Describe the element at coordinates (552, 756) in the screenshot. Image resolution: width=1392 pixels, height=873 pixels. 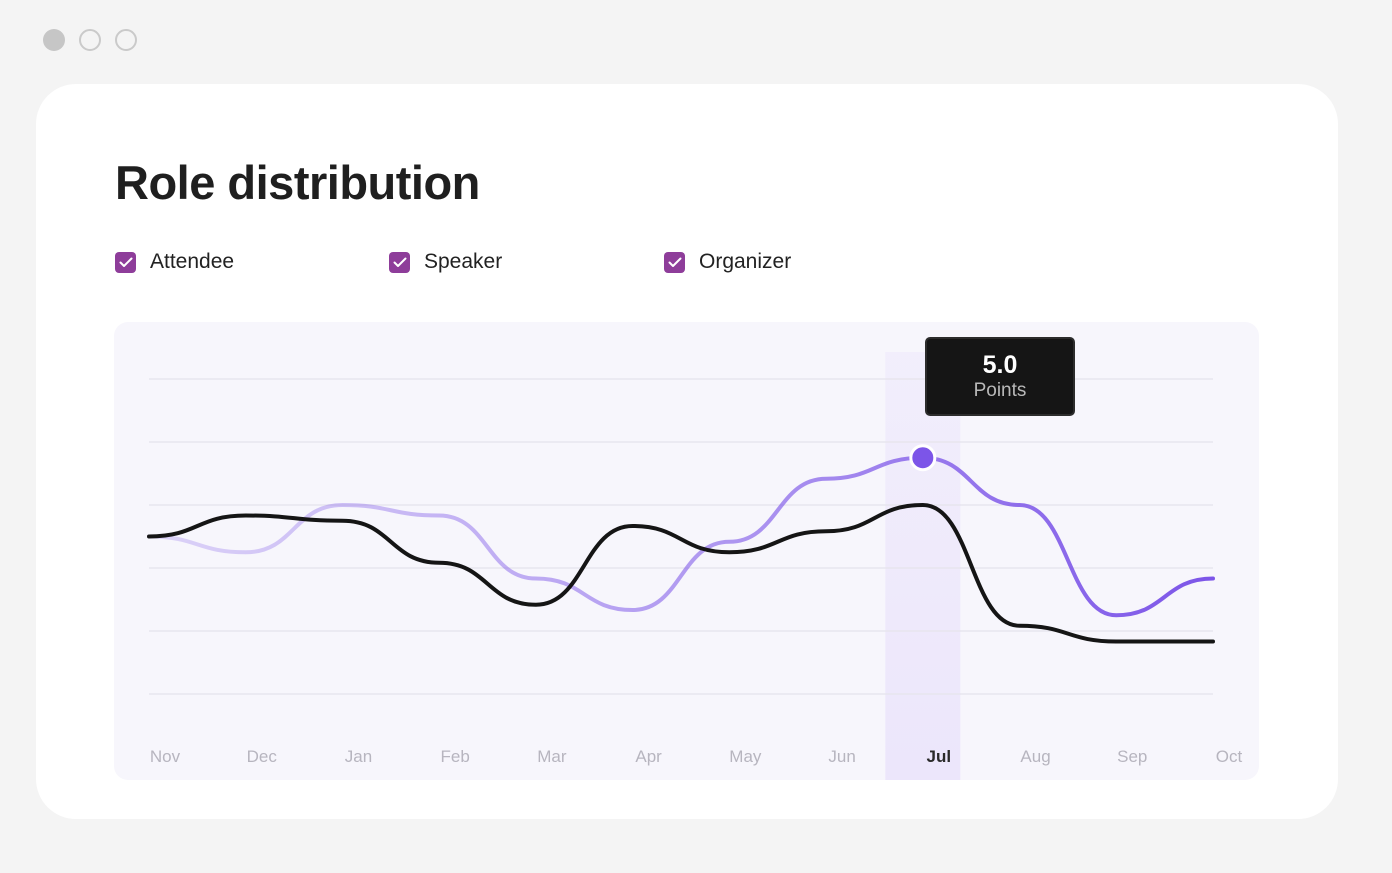
I see `x-tick-label: Mar` at that location.